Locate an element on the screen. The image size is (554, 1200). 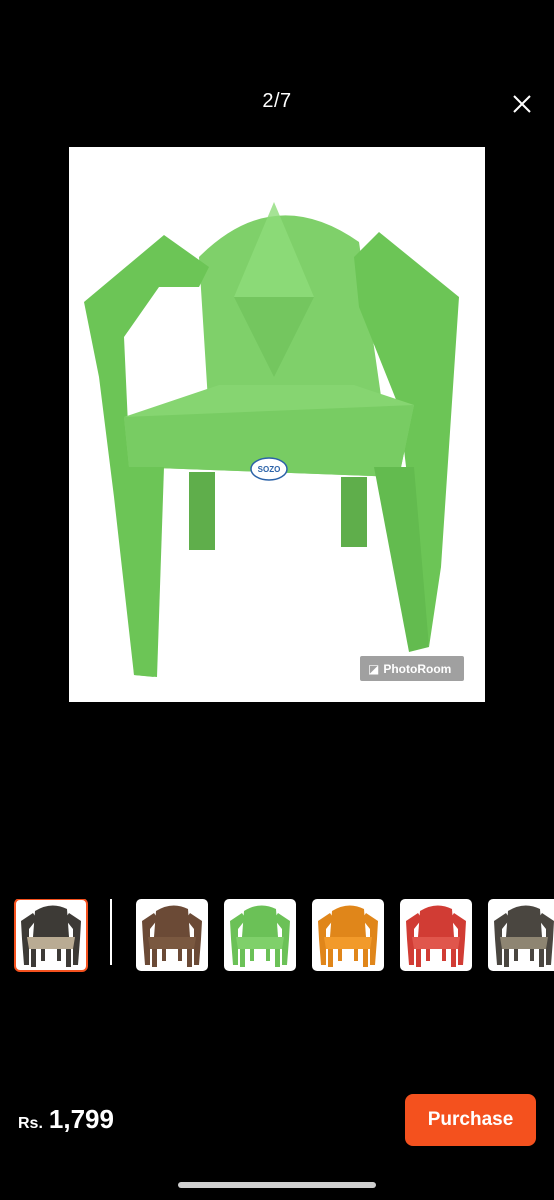
chair-brand-label: SOZO is located at coordinates (269, 469).